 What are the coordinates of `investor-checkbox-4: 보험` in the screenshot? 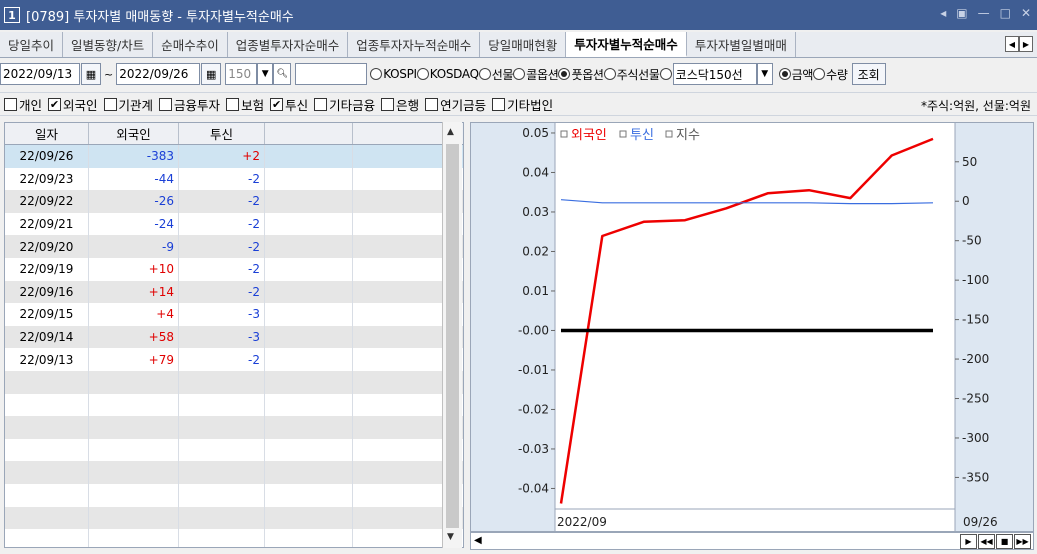 It's located at (245, 104).